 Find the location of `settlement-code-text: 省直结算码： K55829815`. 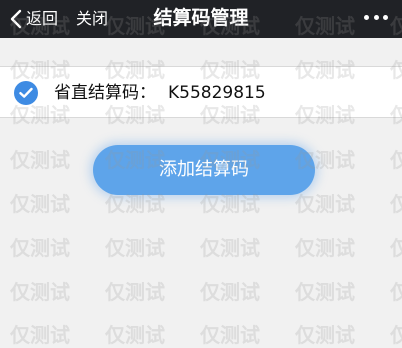

settlement-code-text: 省直结算码： K55829815 is located at coordinates (160, 93).